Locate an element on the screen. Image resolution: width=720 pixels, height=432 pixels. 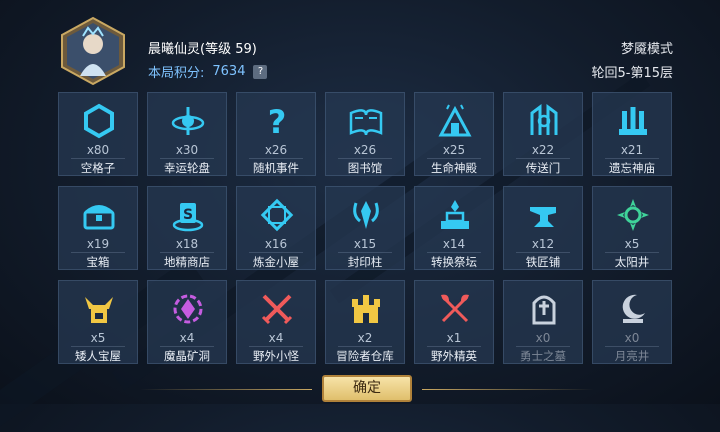
book-icon is located at coordinates (366, 122).